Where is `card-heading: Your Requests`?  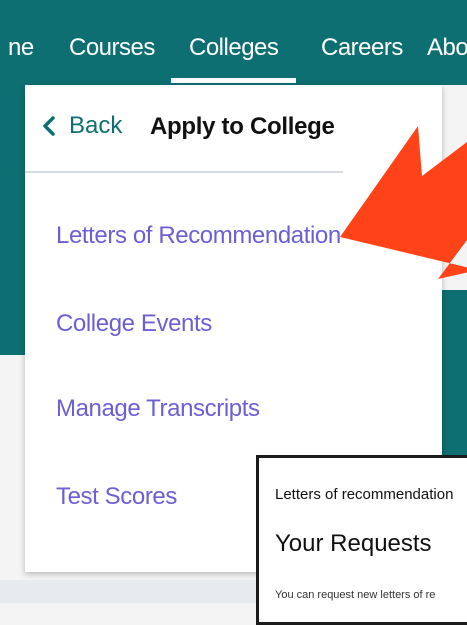 card-heading: Your Requests is located at coordinates (353, 543).